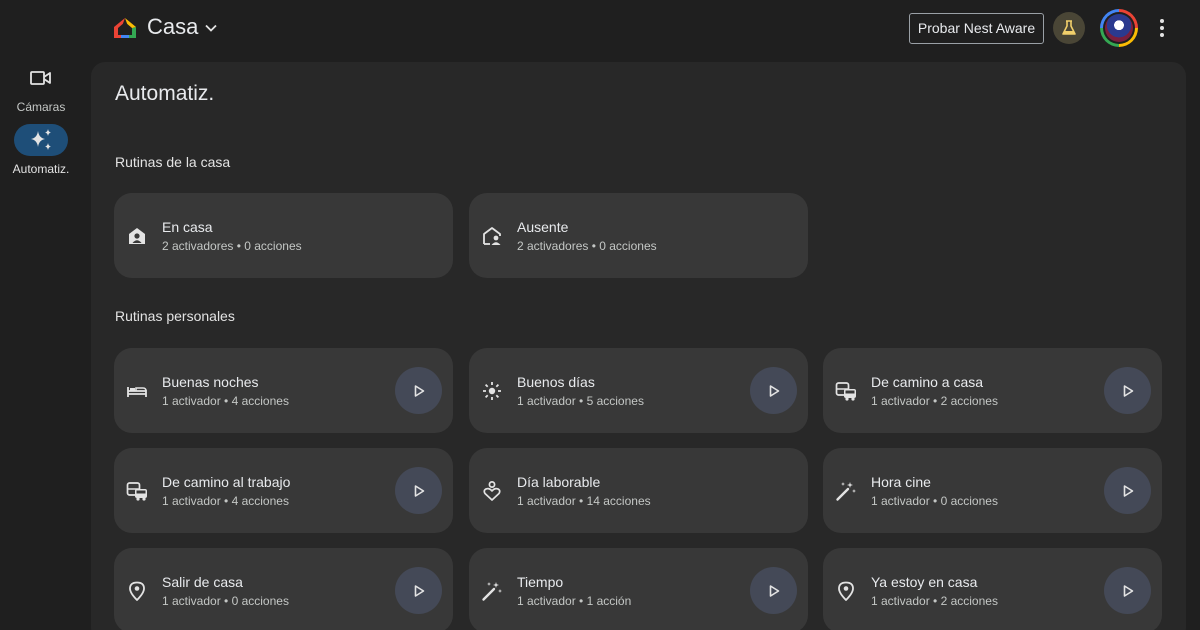 The image size is (1200, 630). What do you see at coordinates (283, 589) in the screenshot?
I see `routine-card-salir-de-casa: Salir de casa 1 activador • 0 acciones` at bounding box center [283, 589].